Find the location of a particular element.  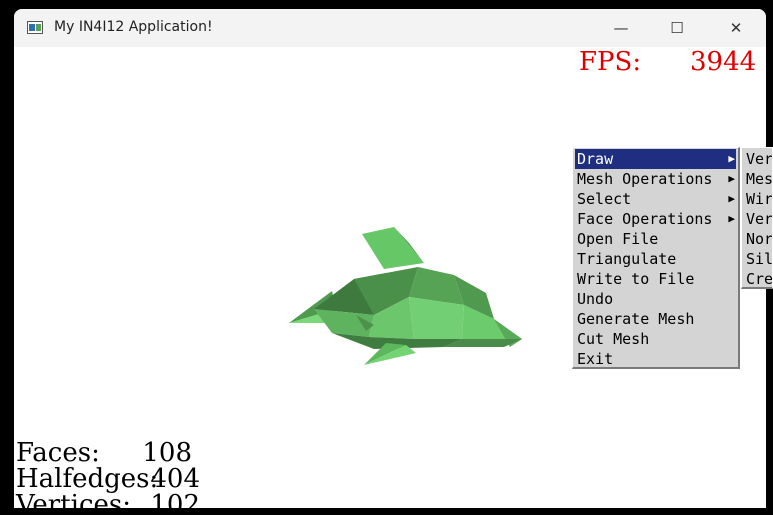

submenu-item: Sil is located at coordinates (759, 259).